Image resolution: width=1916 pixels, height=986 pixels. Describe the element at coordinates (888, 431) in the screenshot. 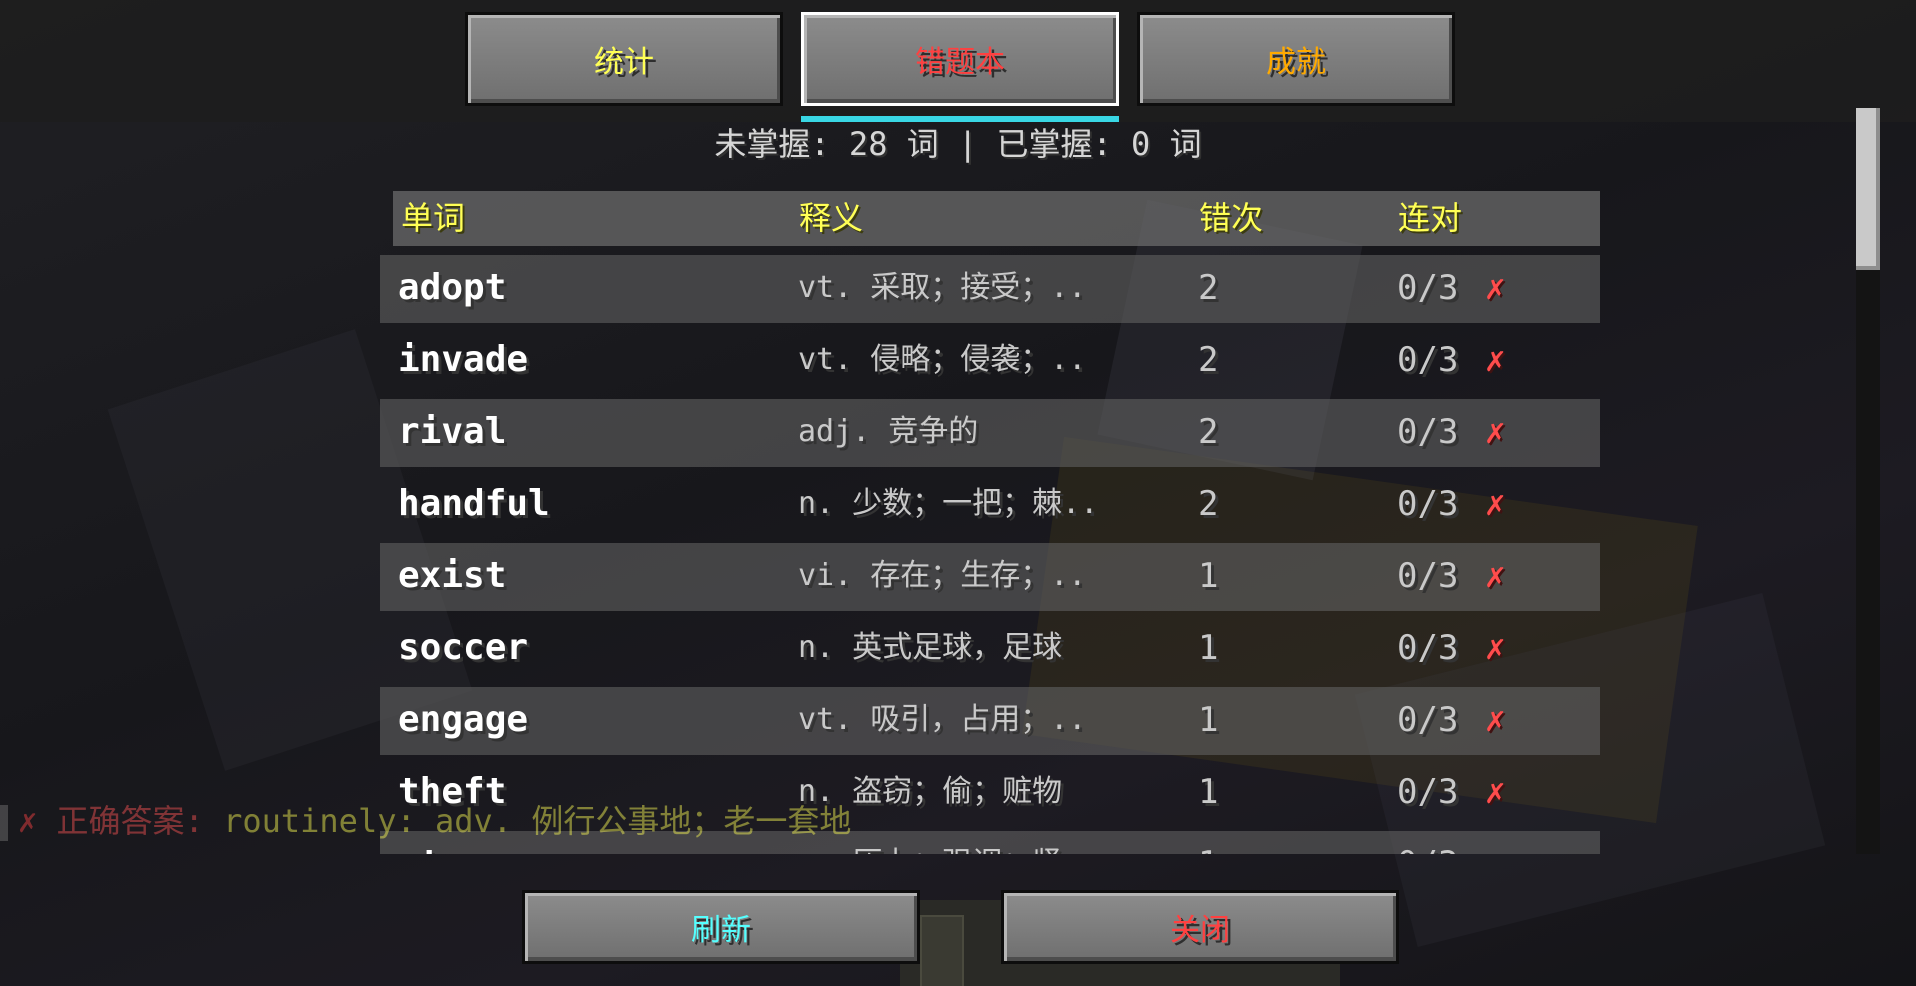

I see `definition-cell: adj. 竞争的` at that location.